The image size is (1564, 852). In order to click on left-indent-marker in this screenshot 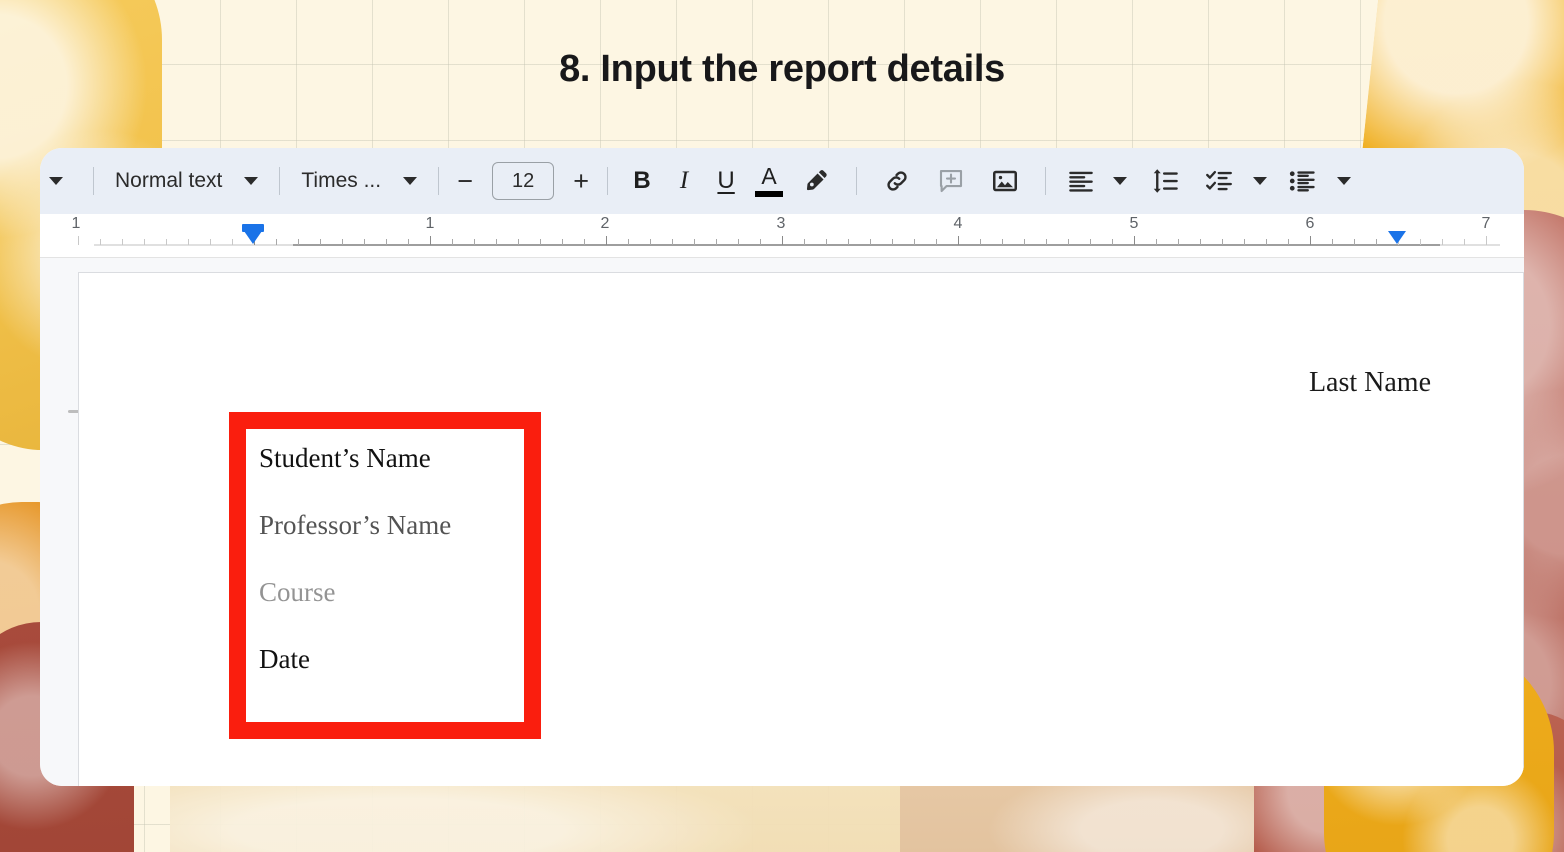, I will do `click(253, 237)`.